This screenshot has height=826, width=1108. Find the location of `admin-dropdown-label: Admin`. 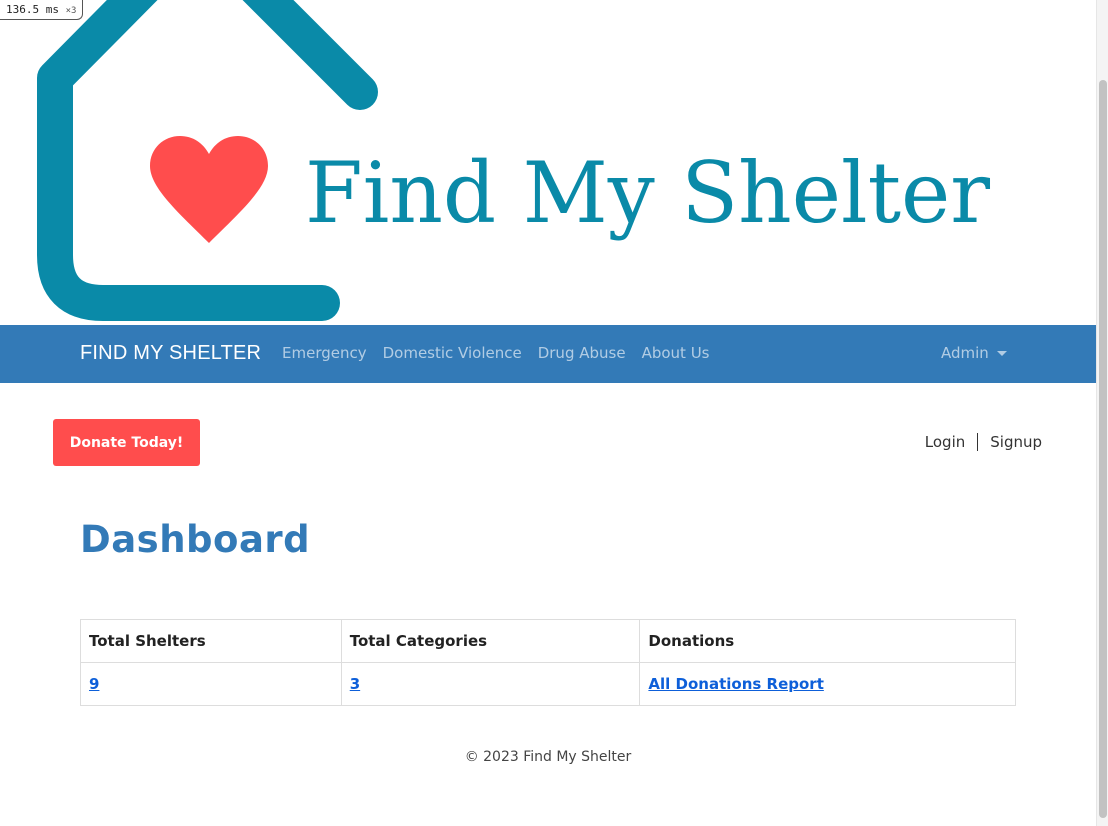

admin-dropdown-label: Admin is located at coordinates (965, 353).